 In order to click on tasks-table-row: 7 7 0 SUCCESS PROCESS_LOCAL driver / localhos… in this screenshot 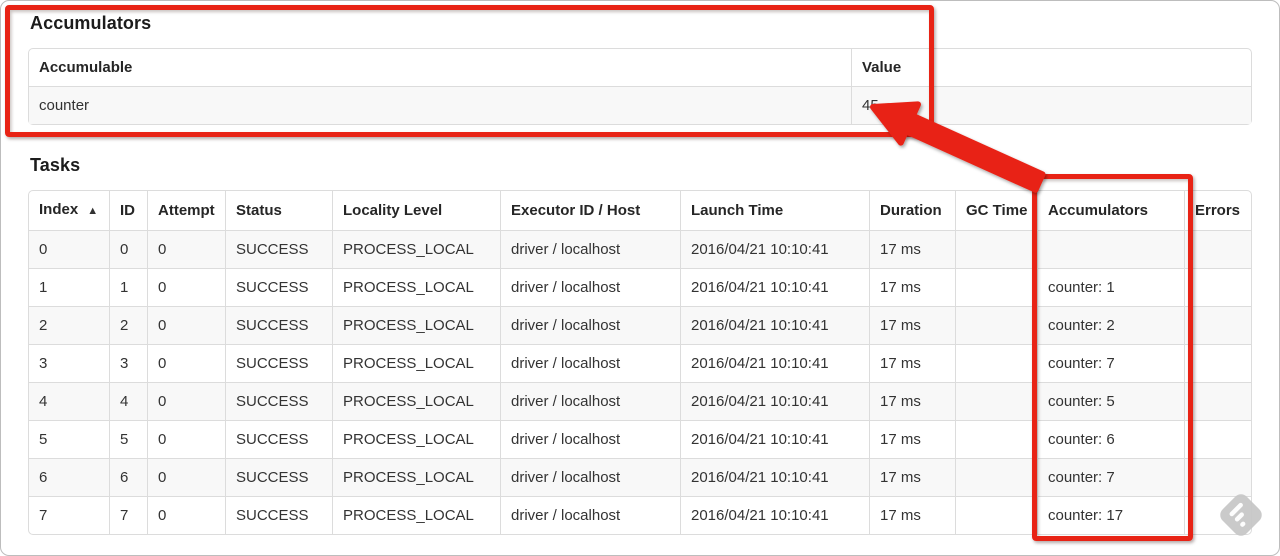, I will do `click(640, 515)`.